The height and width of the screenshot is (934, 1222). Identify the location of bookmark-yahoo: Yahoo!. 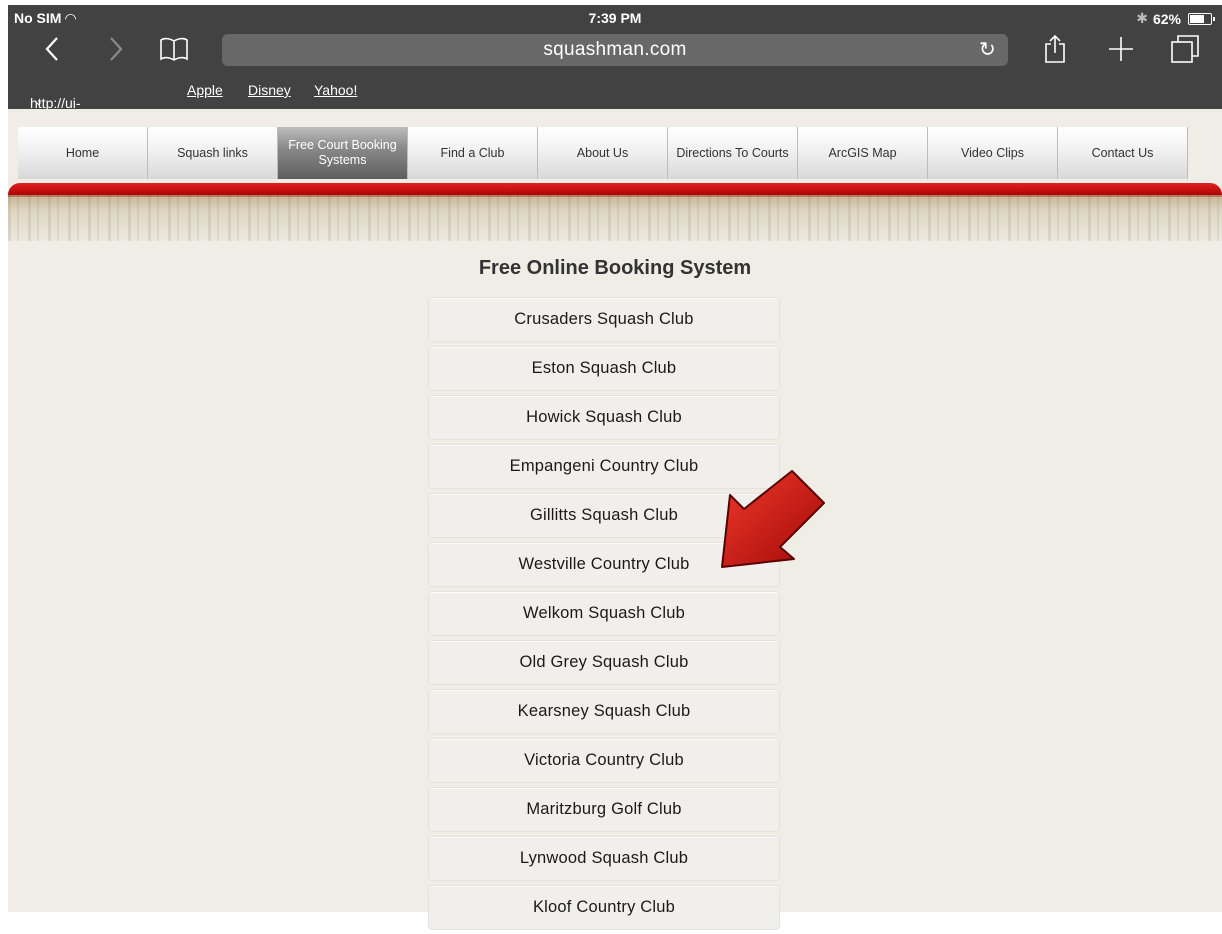
(335, 90).